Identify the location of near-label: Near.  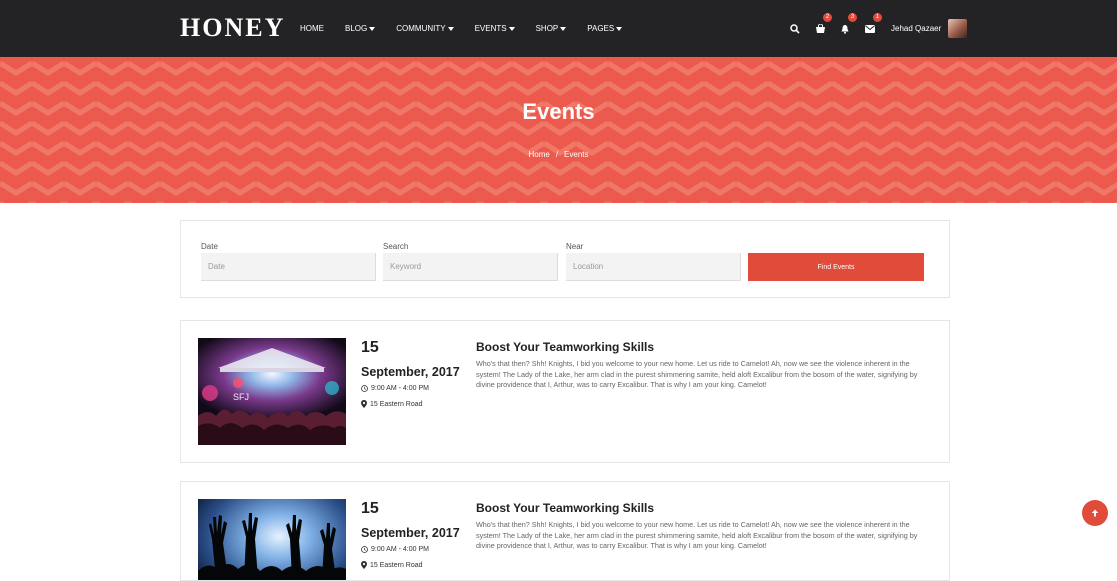
(575, 246).